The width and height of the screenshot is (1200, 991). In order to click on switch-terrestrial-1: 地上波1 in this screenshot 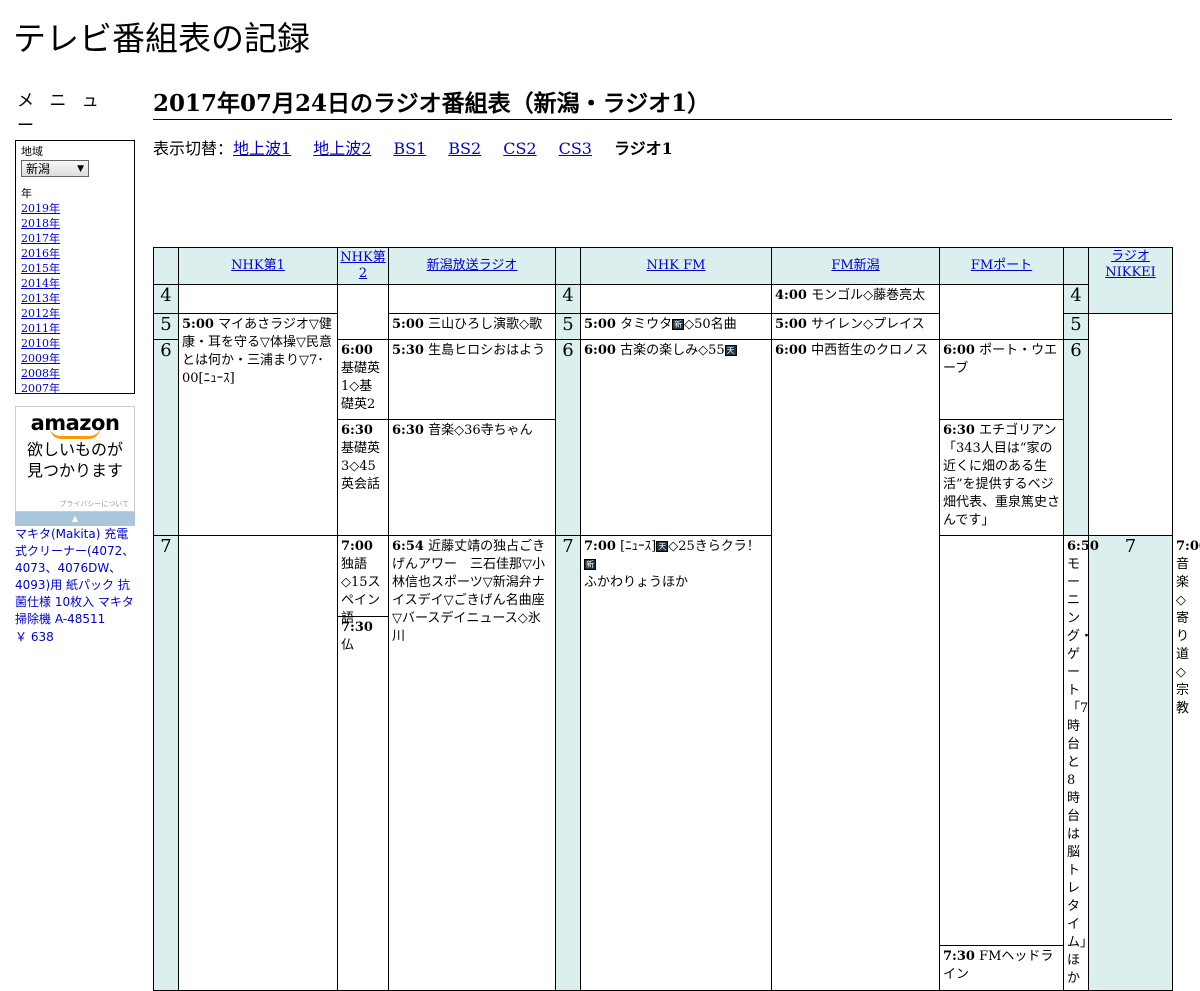, I will do `click(262, 148)`.